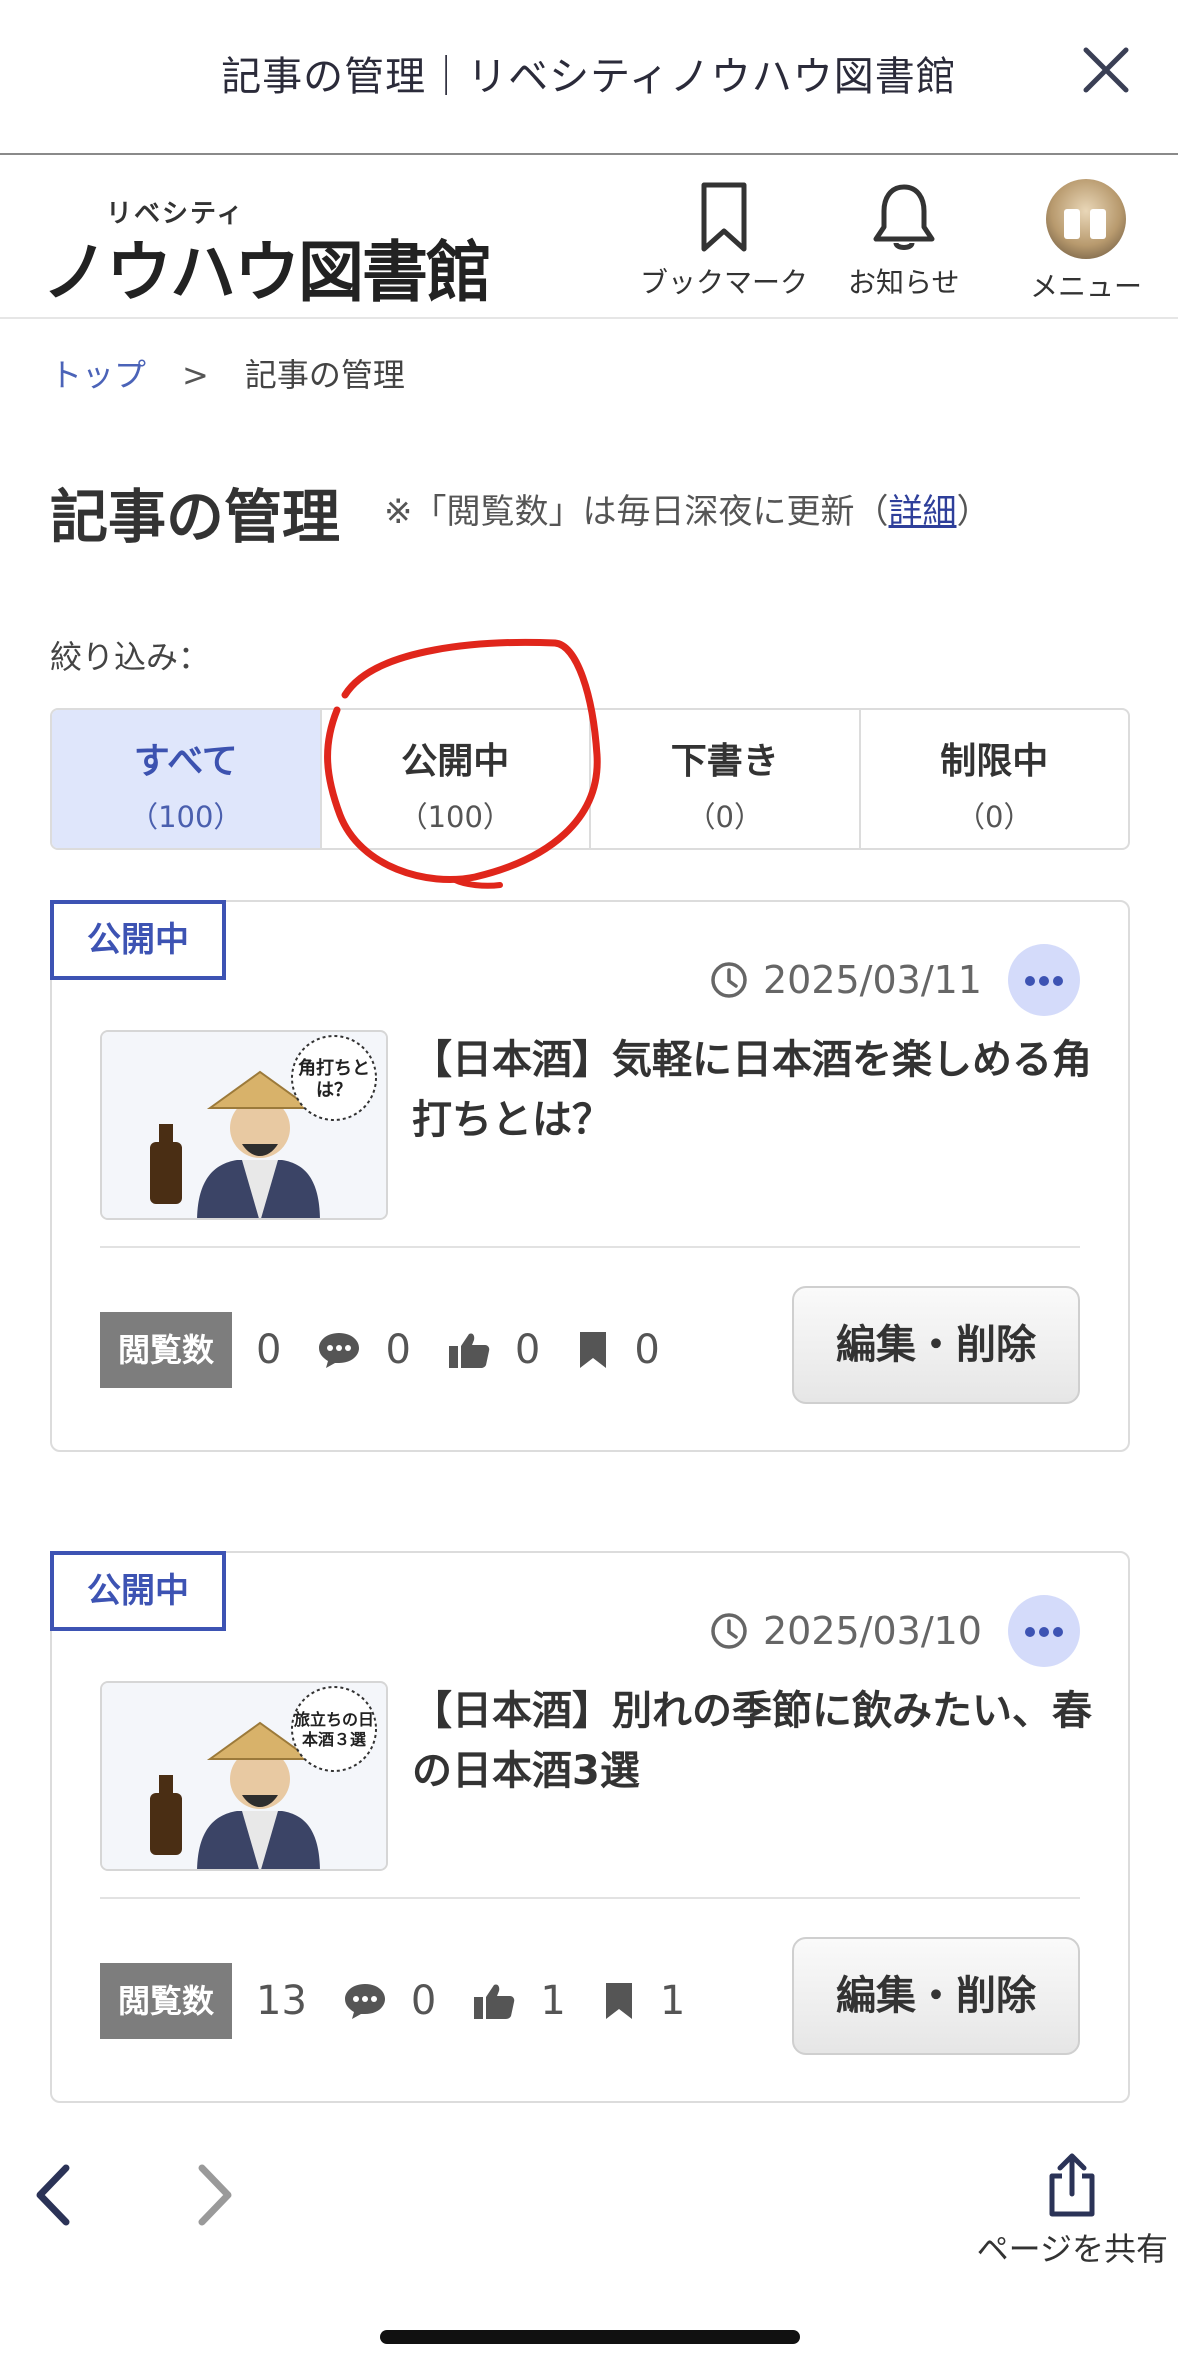 This screenshot has height=2367, width=1178. Describe the element at coordinates (636, 512) in the screenshot. I see `note-prefix: ※「閲覧数」は毎日深夜に更新（` at that location.